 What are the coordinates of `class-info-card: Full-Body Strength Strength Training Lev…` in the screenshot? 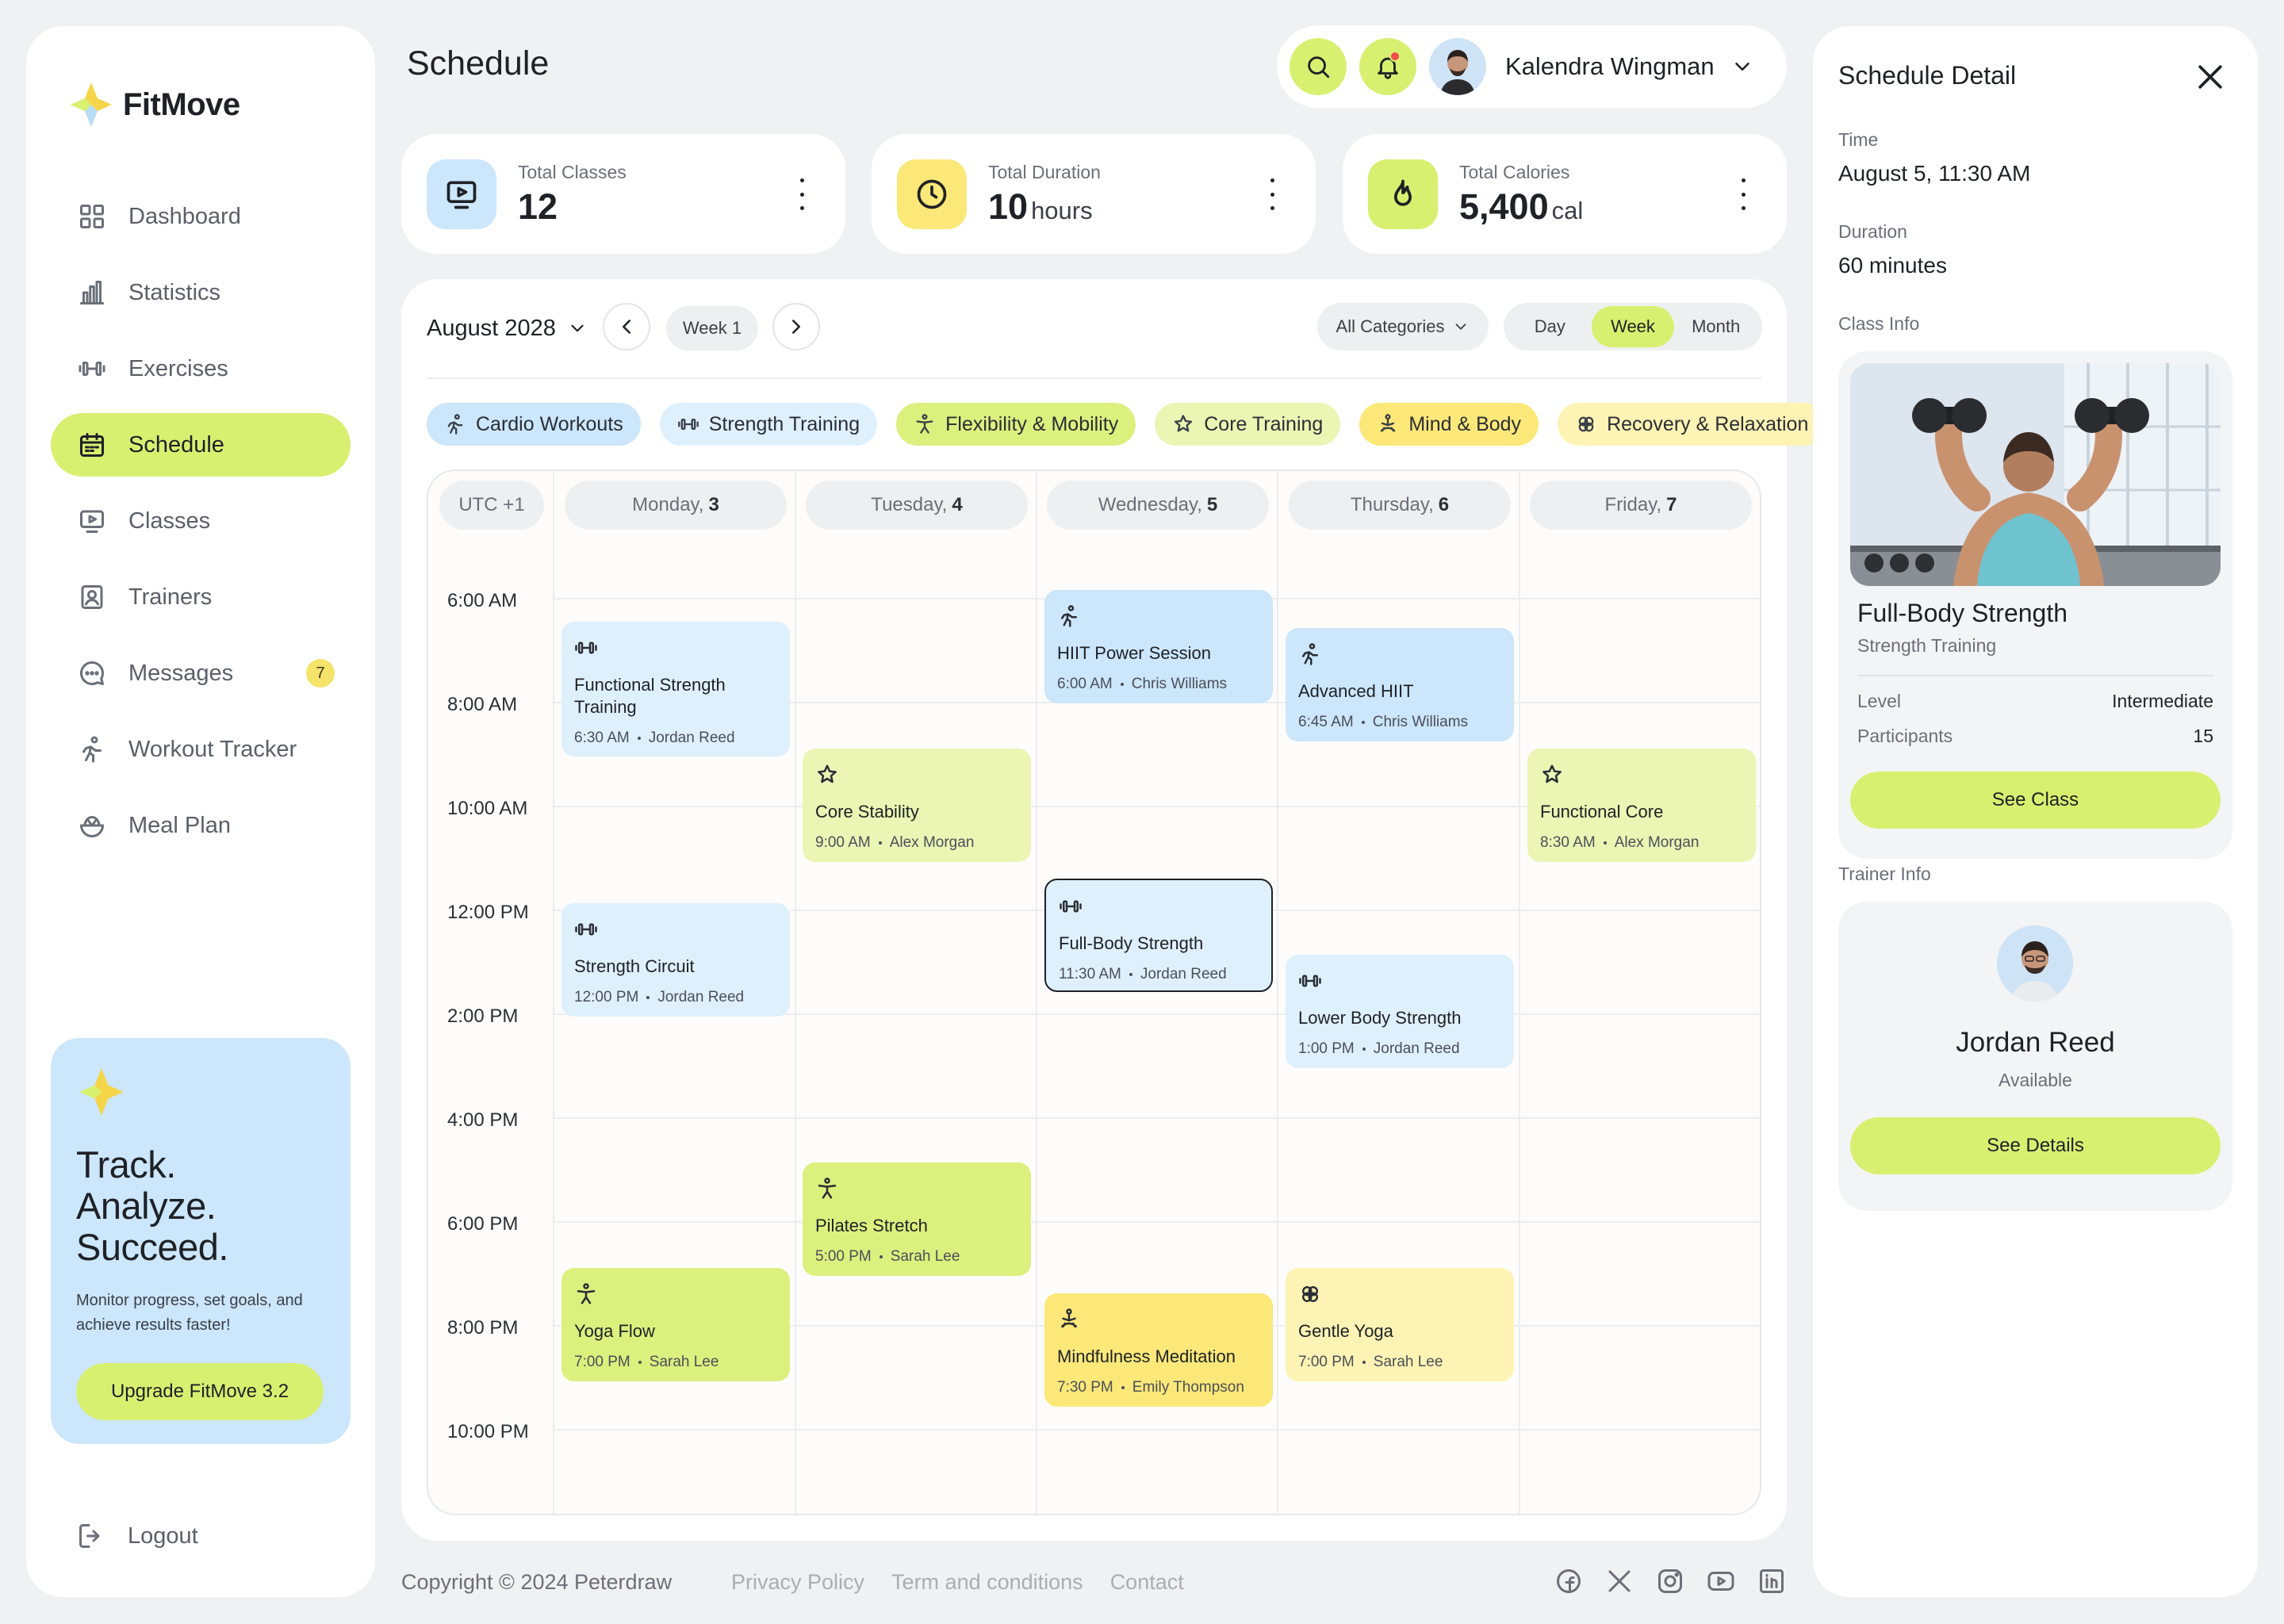 It's located at (2035, 605).